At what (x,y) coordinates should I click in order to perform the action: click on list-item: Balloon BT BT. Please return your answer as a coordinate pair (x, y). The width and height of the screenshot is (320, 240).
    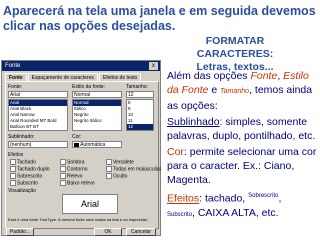
    Looking at the image, I should click on (38, 127).